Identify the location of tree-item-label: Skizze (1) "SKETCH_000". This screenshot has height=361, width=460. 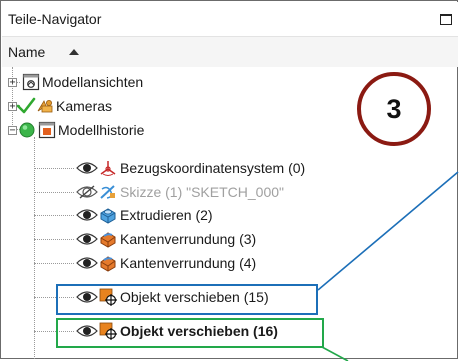
(202, 192).